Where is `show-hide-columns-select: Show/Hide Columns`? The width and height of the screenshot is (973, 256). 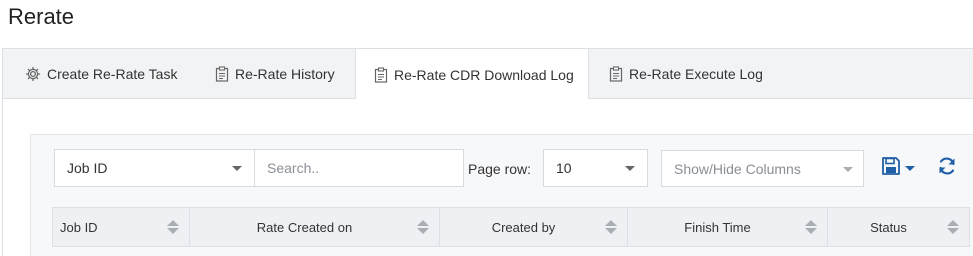 show-hide-columns-select: Show/Hide Columns is located at coordinates (762, 168).